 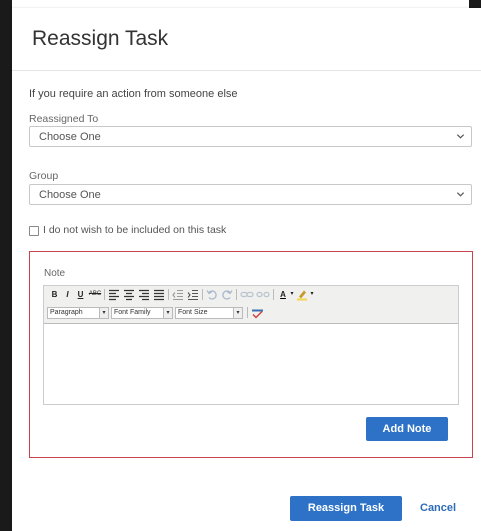 I want to click on font-family-select: Font Family ▾, so click(x=142, y=313).